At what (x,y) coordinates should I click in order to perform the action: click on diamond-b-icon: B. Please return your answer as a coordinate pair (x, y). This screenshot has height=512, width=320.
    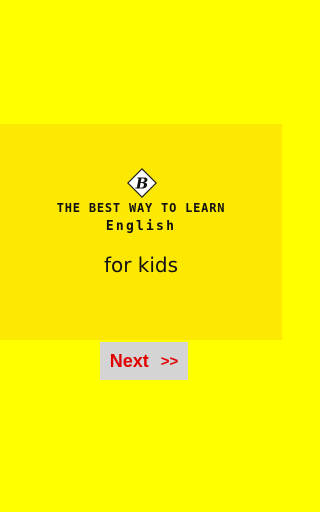
    Looking at the image, I should click on (142, 183).